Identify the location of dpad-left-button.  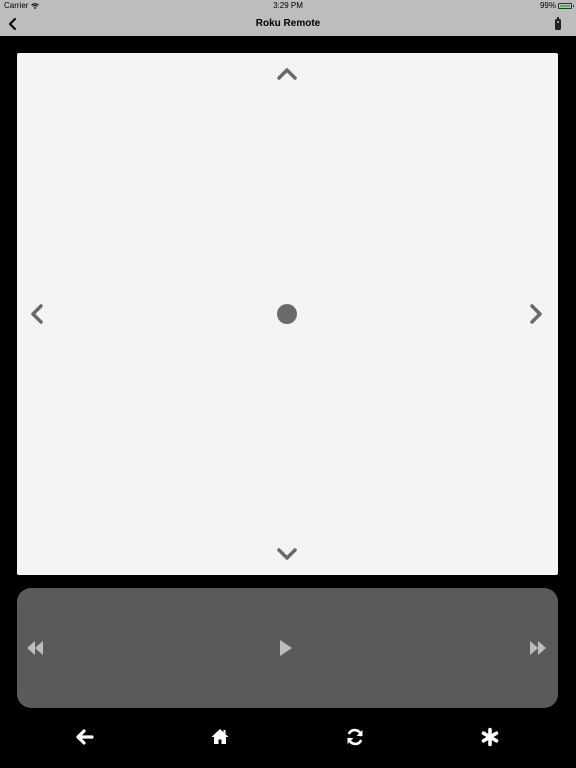
(37, 314).